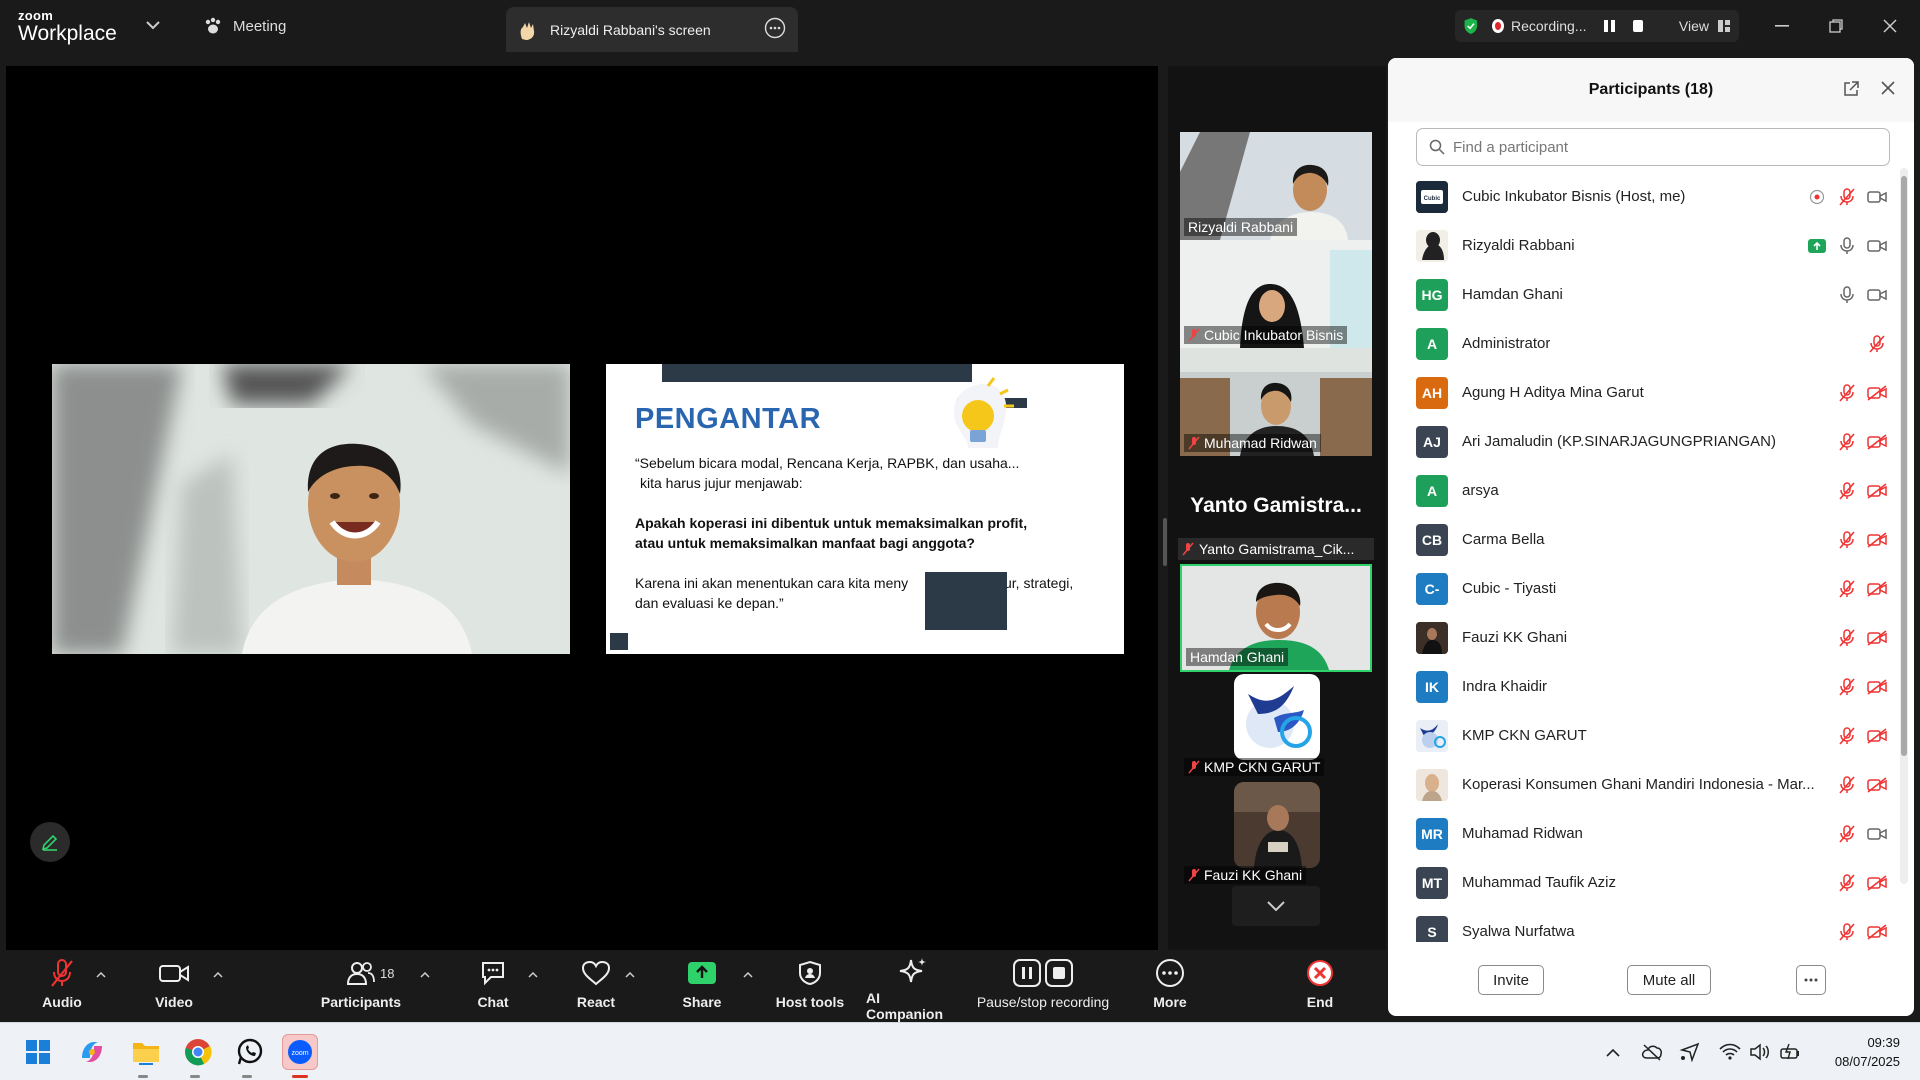 This screenshot has width=1920, height=1080. What do you see at coordinates (1165, 542) in the screenshot?
I see `filmstrip-resize-handle` at bounding box center [1165, 542].